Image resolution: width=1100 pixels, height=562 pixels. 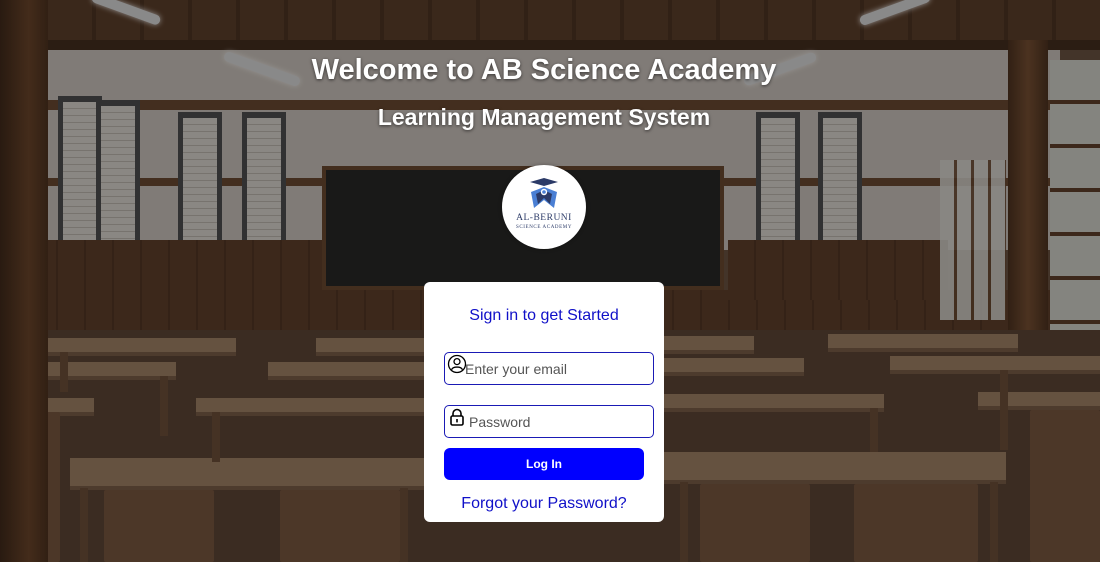 I want to click on login-card: Sign in to get Started Log In, so click(x=544, y=402).